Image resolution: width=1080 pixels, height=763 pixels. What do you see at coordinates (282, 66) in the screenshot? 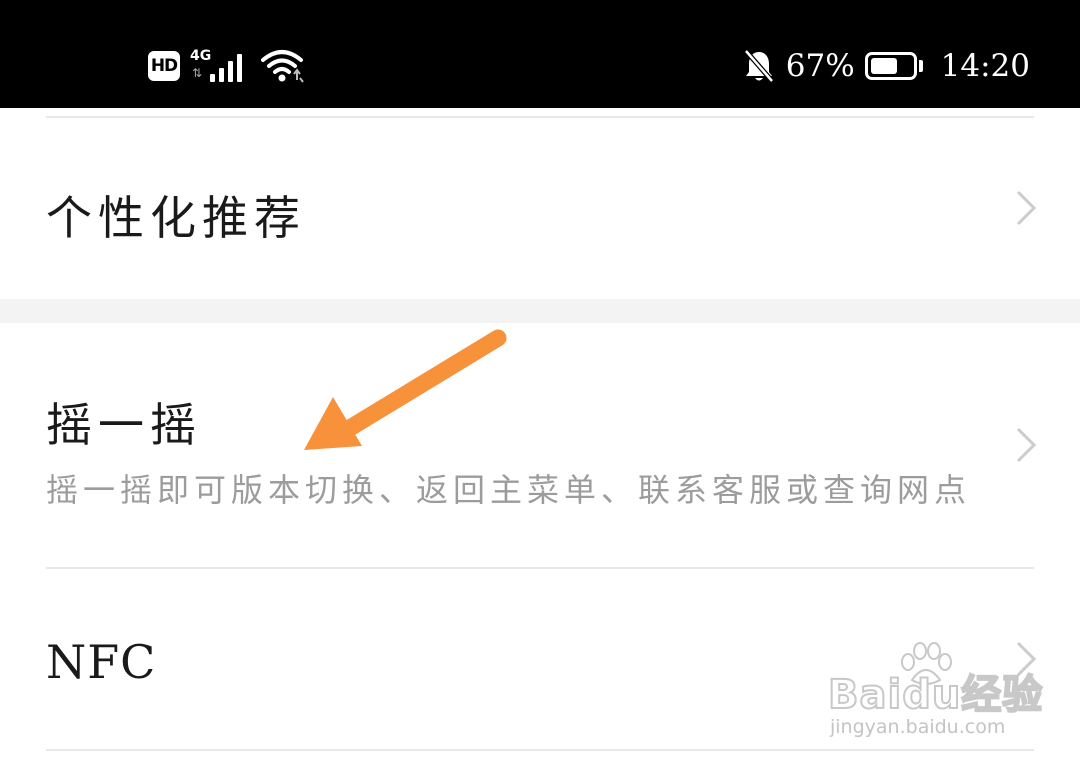
I see `wifi-icon` at bounding box center [282, 66].